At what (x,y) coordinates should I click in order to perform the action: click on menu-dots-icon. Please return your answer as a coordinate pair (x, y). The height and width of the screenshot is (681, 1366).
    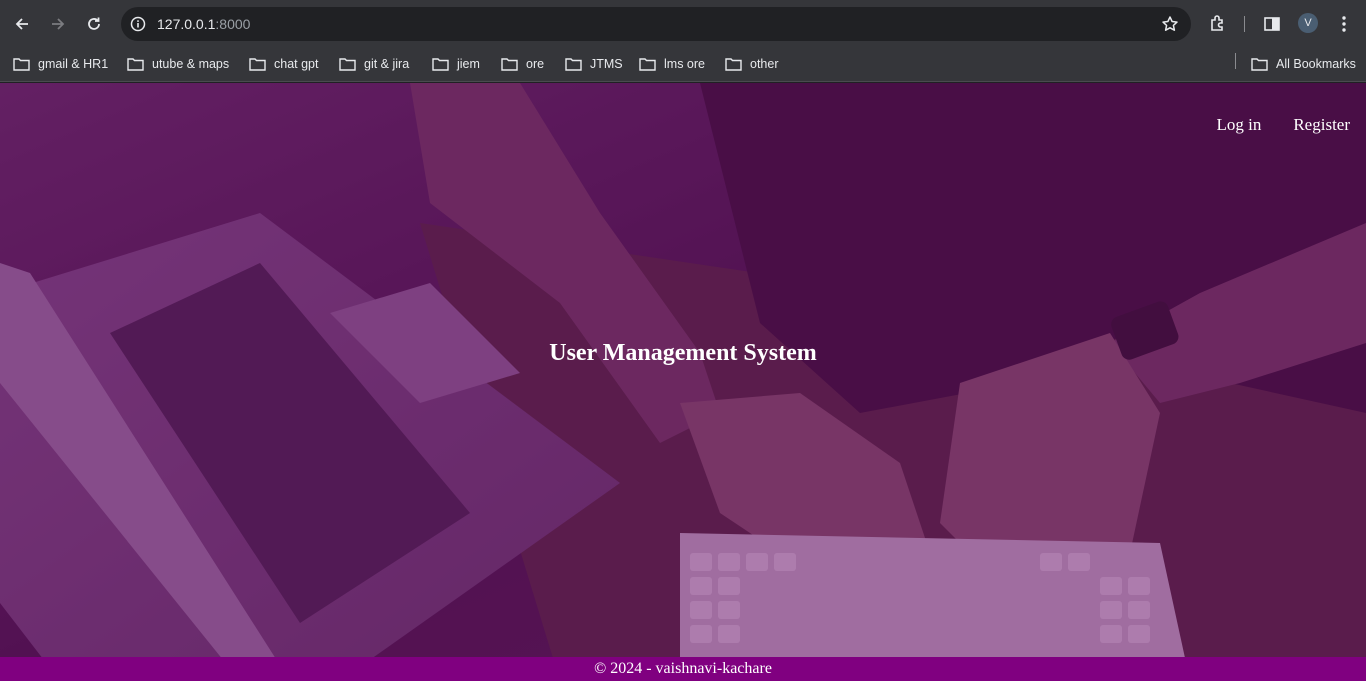
    Looking at the image, I should click on (1344, 24).